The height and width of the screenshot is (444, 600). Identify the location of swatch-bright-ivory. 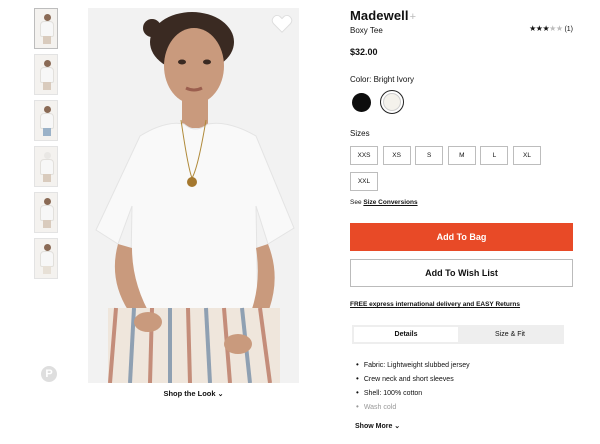
(392, 102).